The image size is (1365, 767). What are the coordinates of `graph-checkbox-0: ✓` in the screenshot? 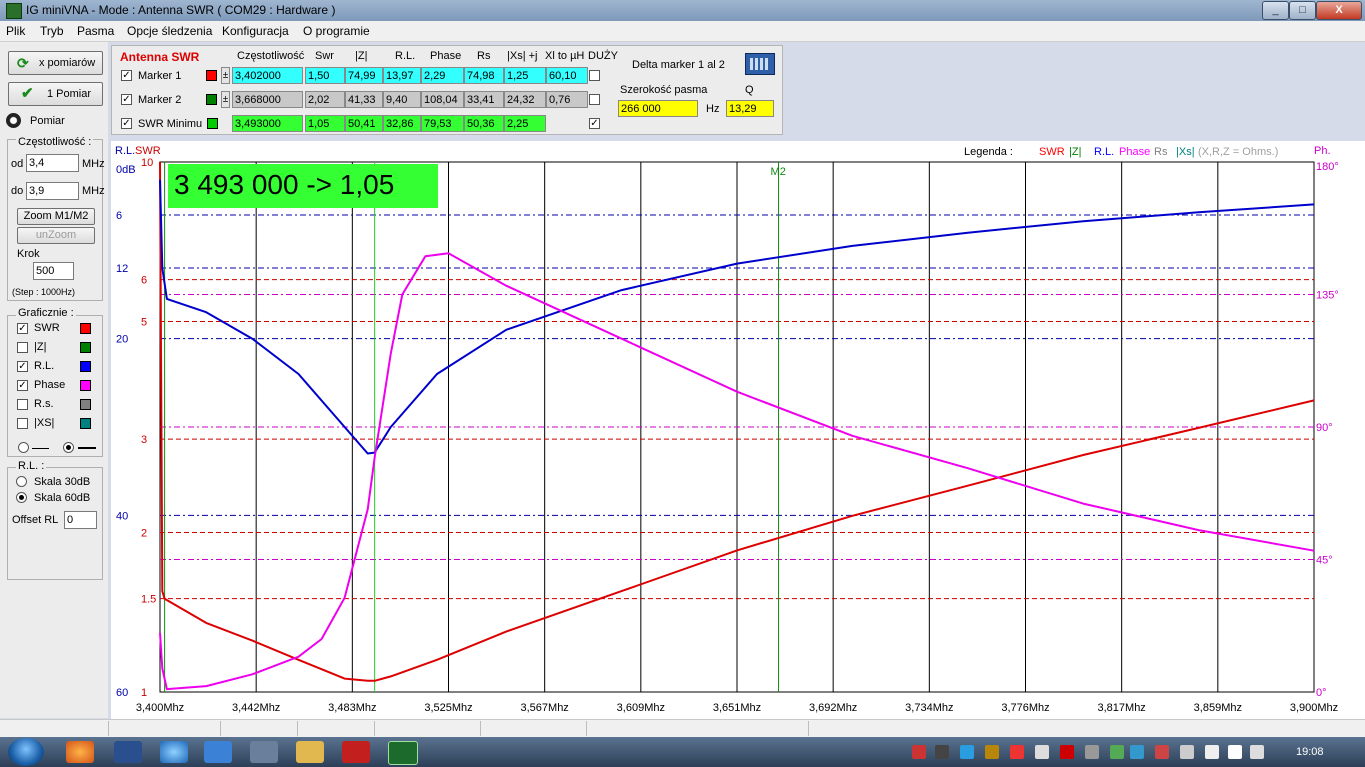 It's located at (22, 328).